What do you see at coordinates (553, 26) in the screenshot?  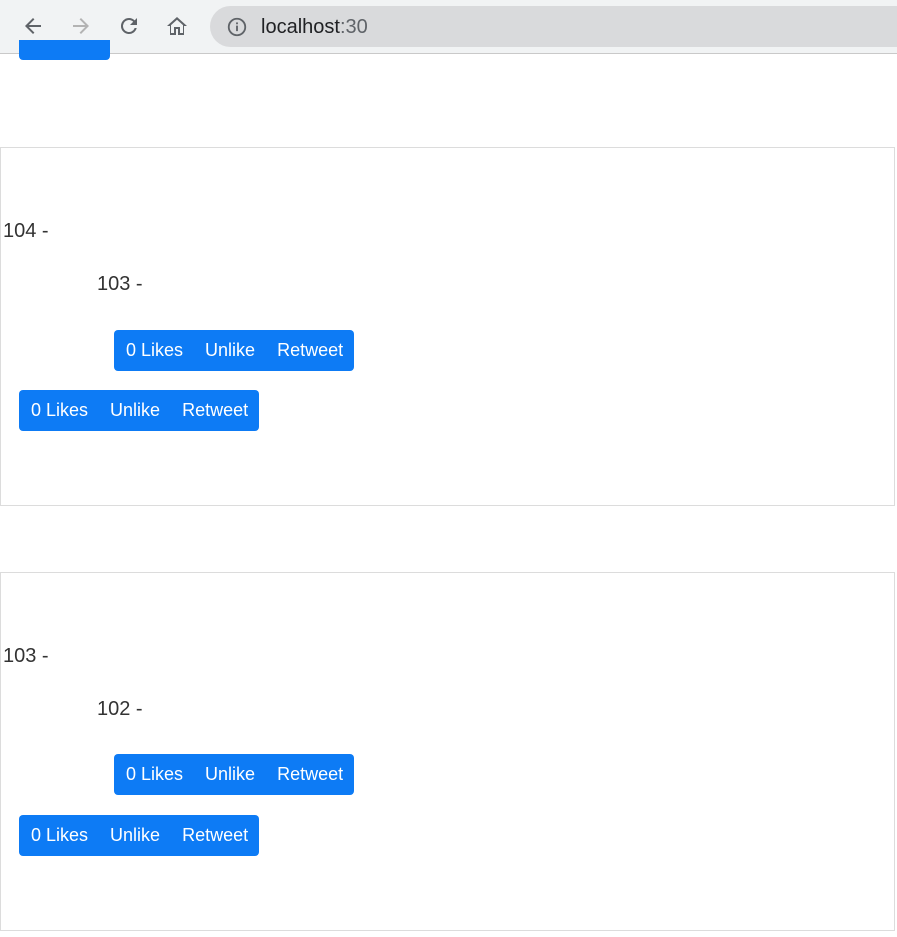 I see `address-bar: localhost:30` at bounding box center [553, 26].